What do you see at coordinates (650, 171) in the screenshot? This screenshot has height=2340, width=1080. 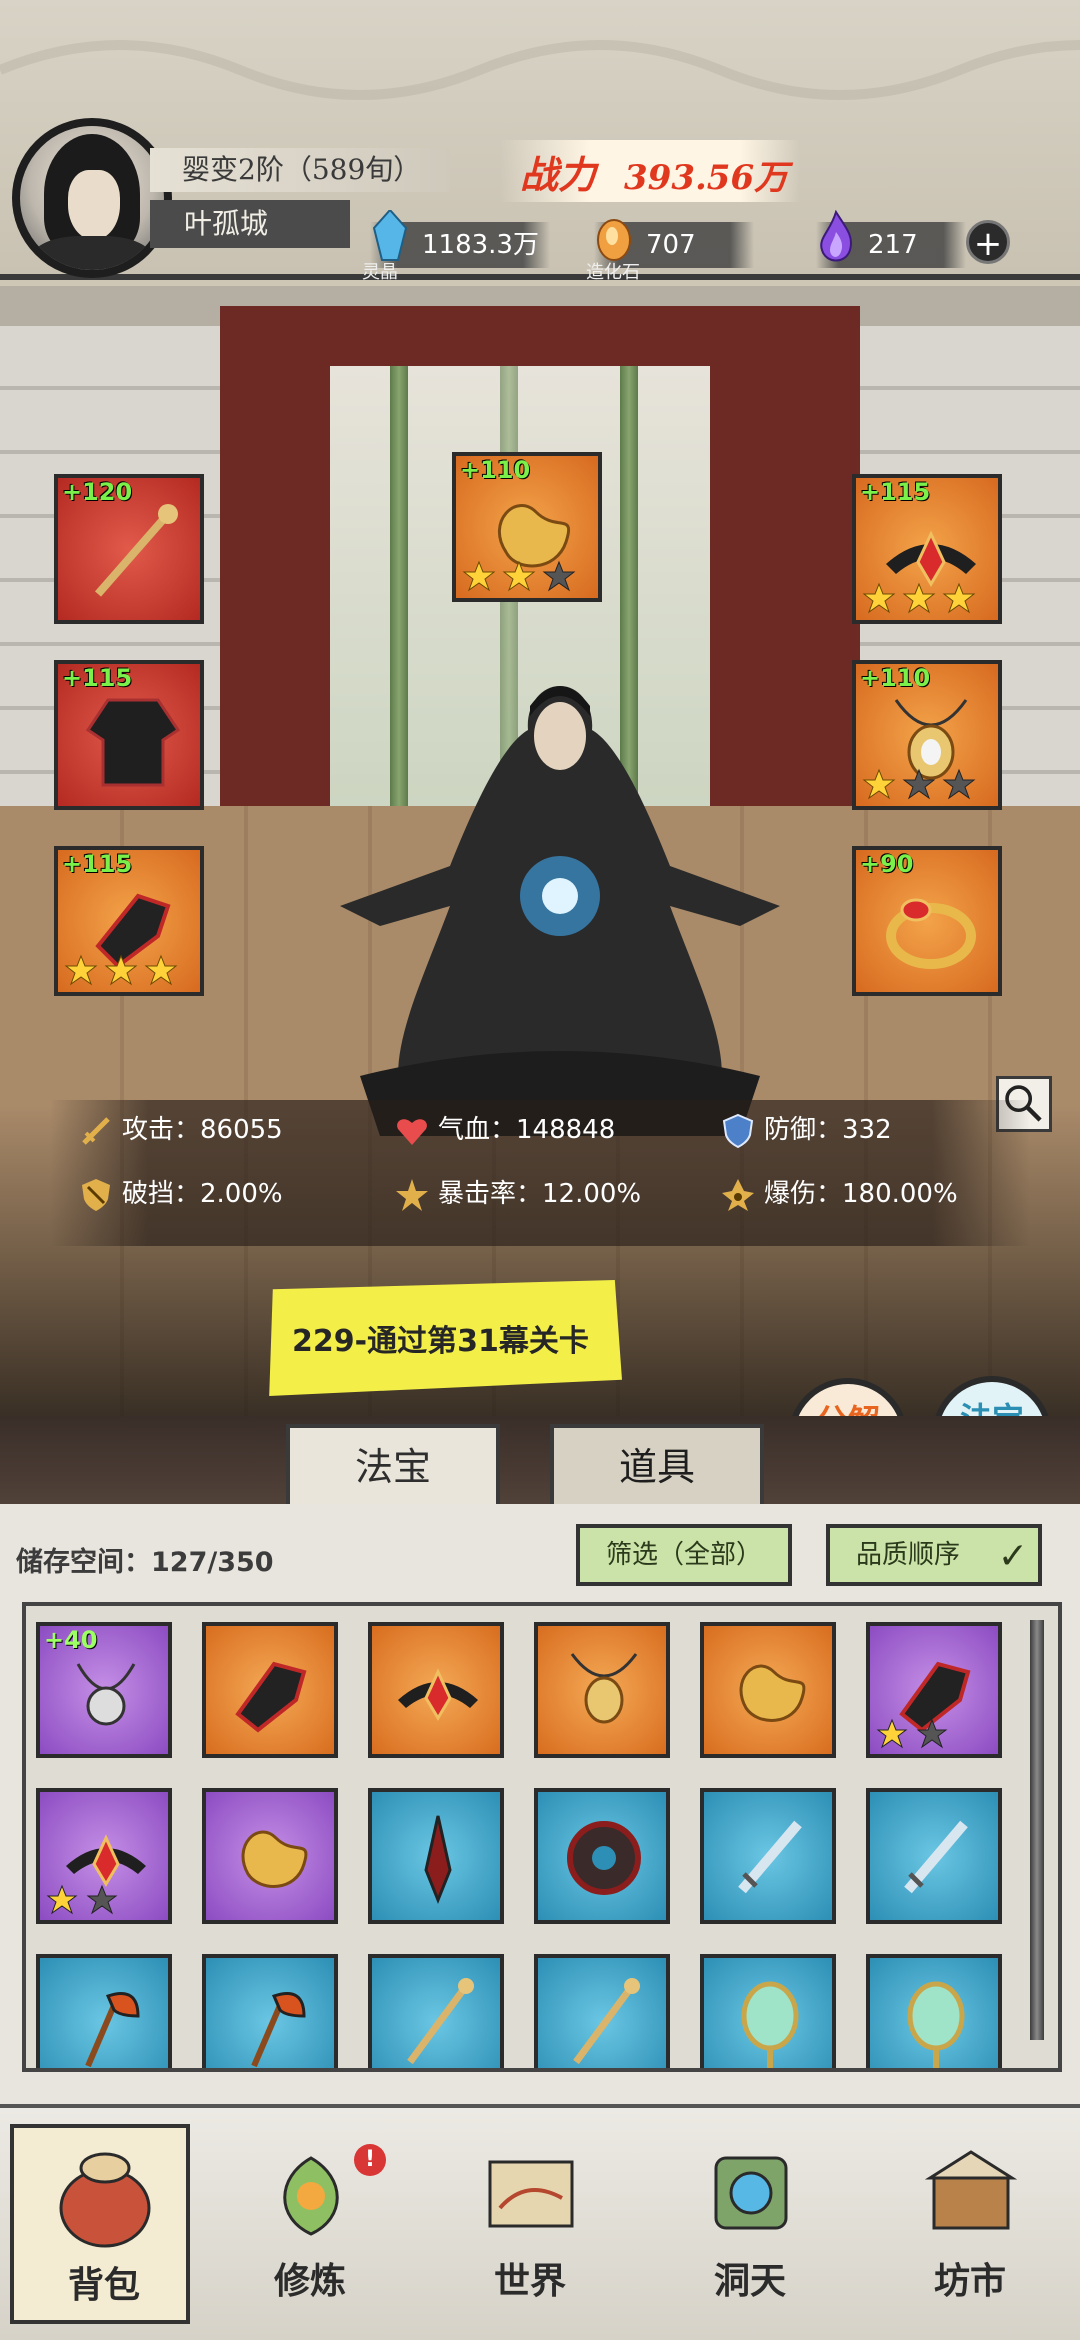 I see `combat-power: 战力 393.56万` at bounding box center [650, 171].